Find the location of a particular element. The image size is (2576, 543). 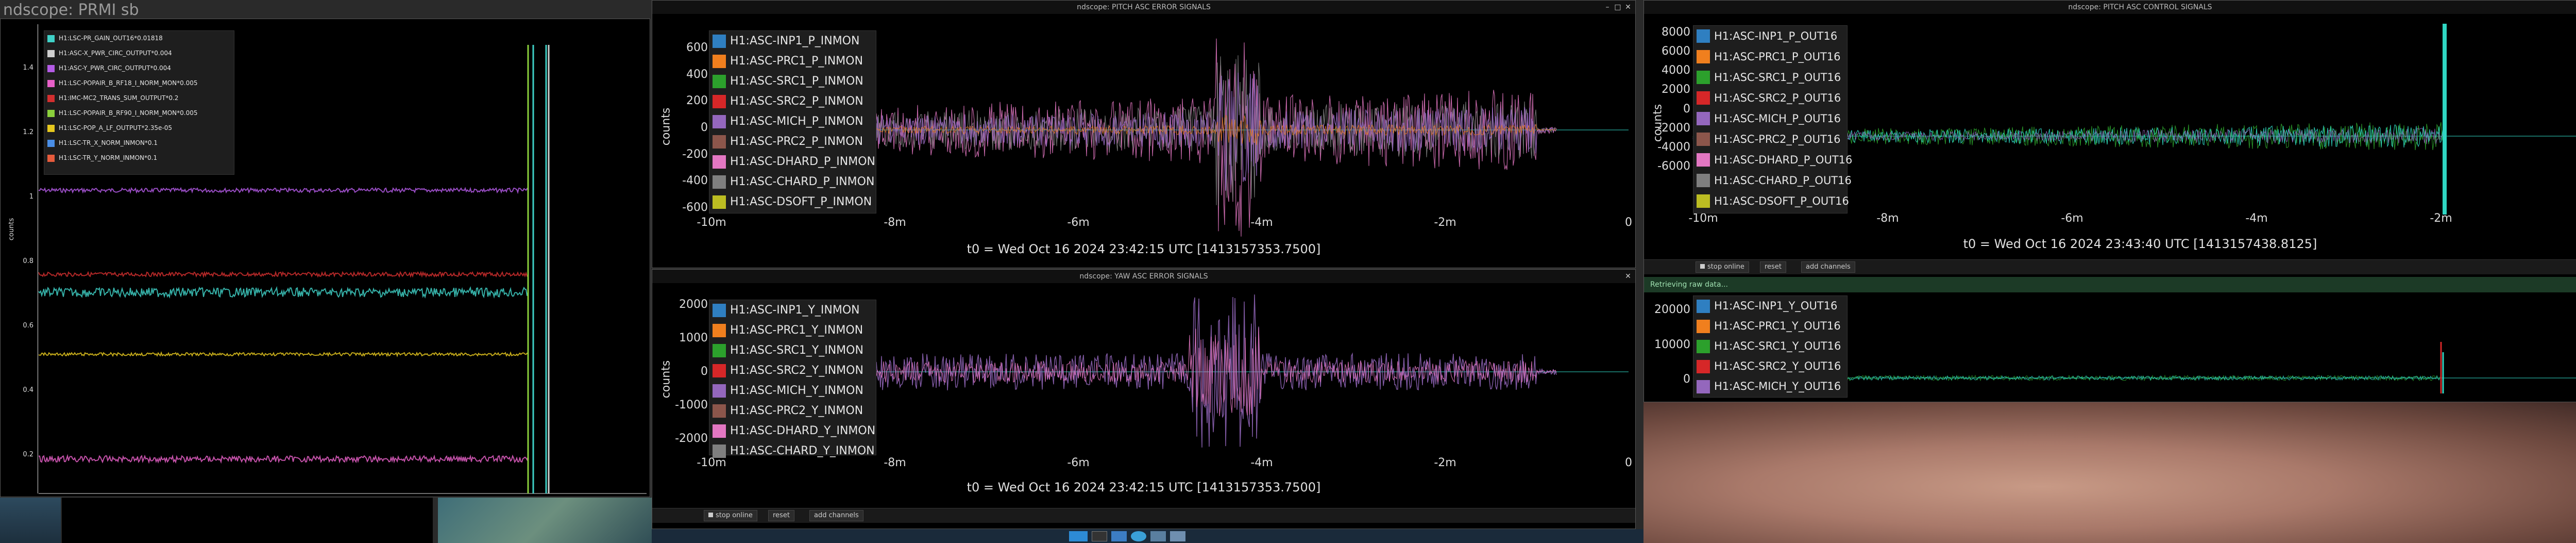

legend-entry: H1:ASC-MICH_Y_OUT16 is located at coordinates (1770, 387).